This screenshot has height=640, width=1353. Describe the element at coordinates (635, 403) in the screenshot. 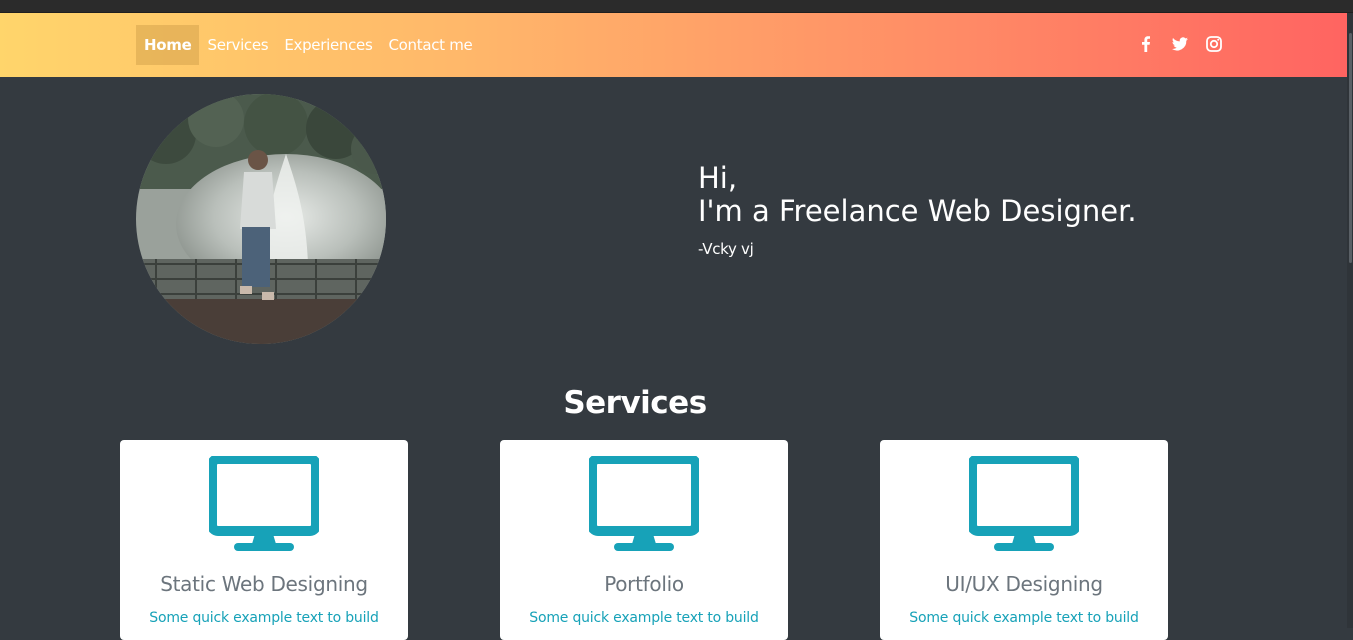

I see `services-title: Services` at that location.